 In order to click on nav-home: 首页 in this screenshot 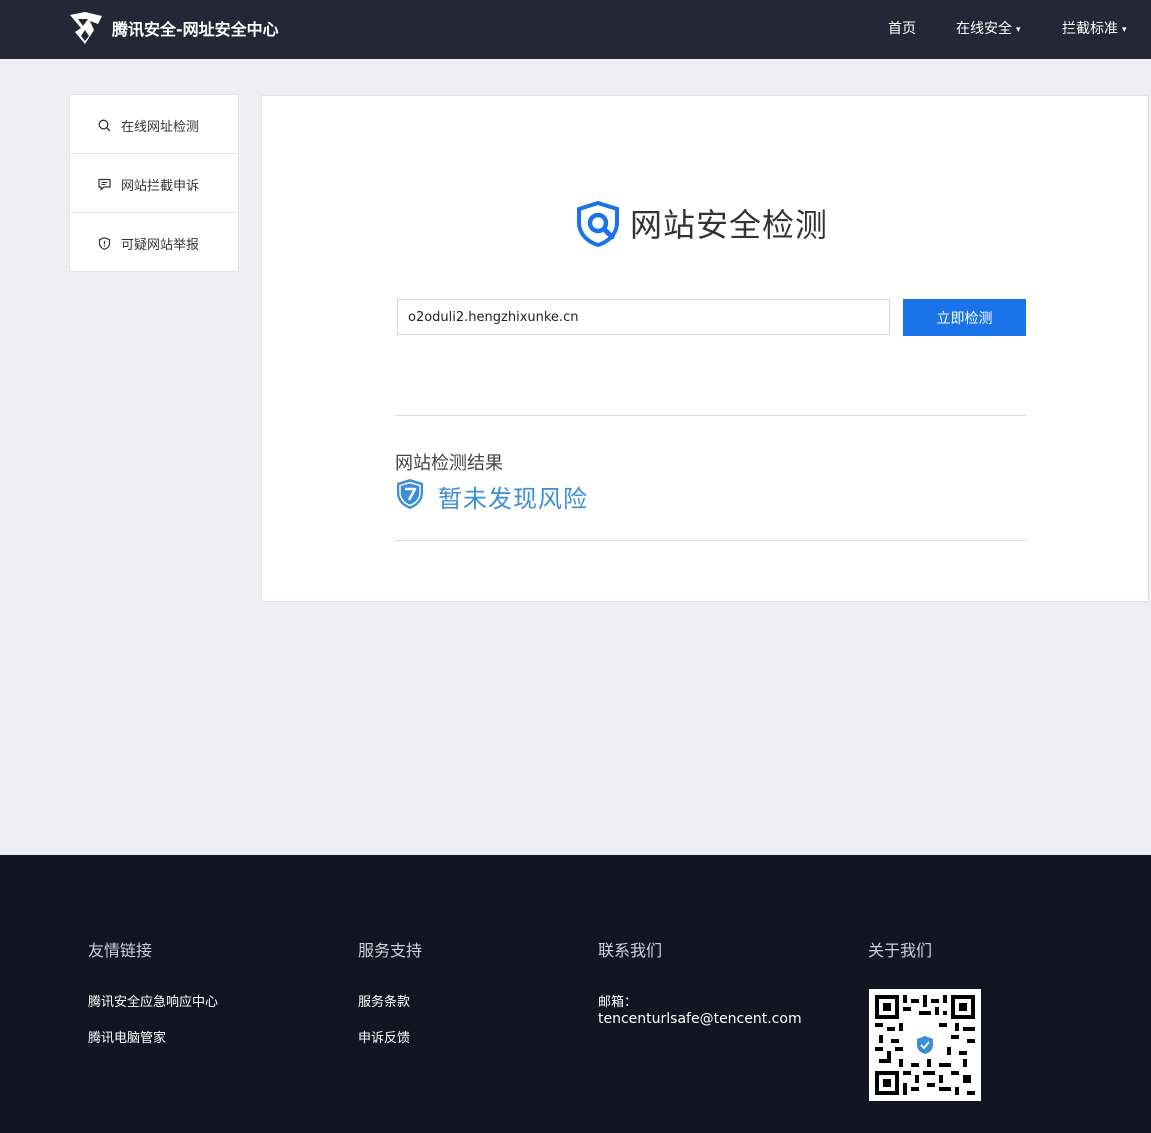, I will do `click(902, 28)`.